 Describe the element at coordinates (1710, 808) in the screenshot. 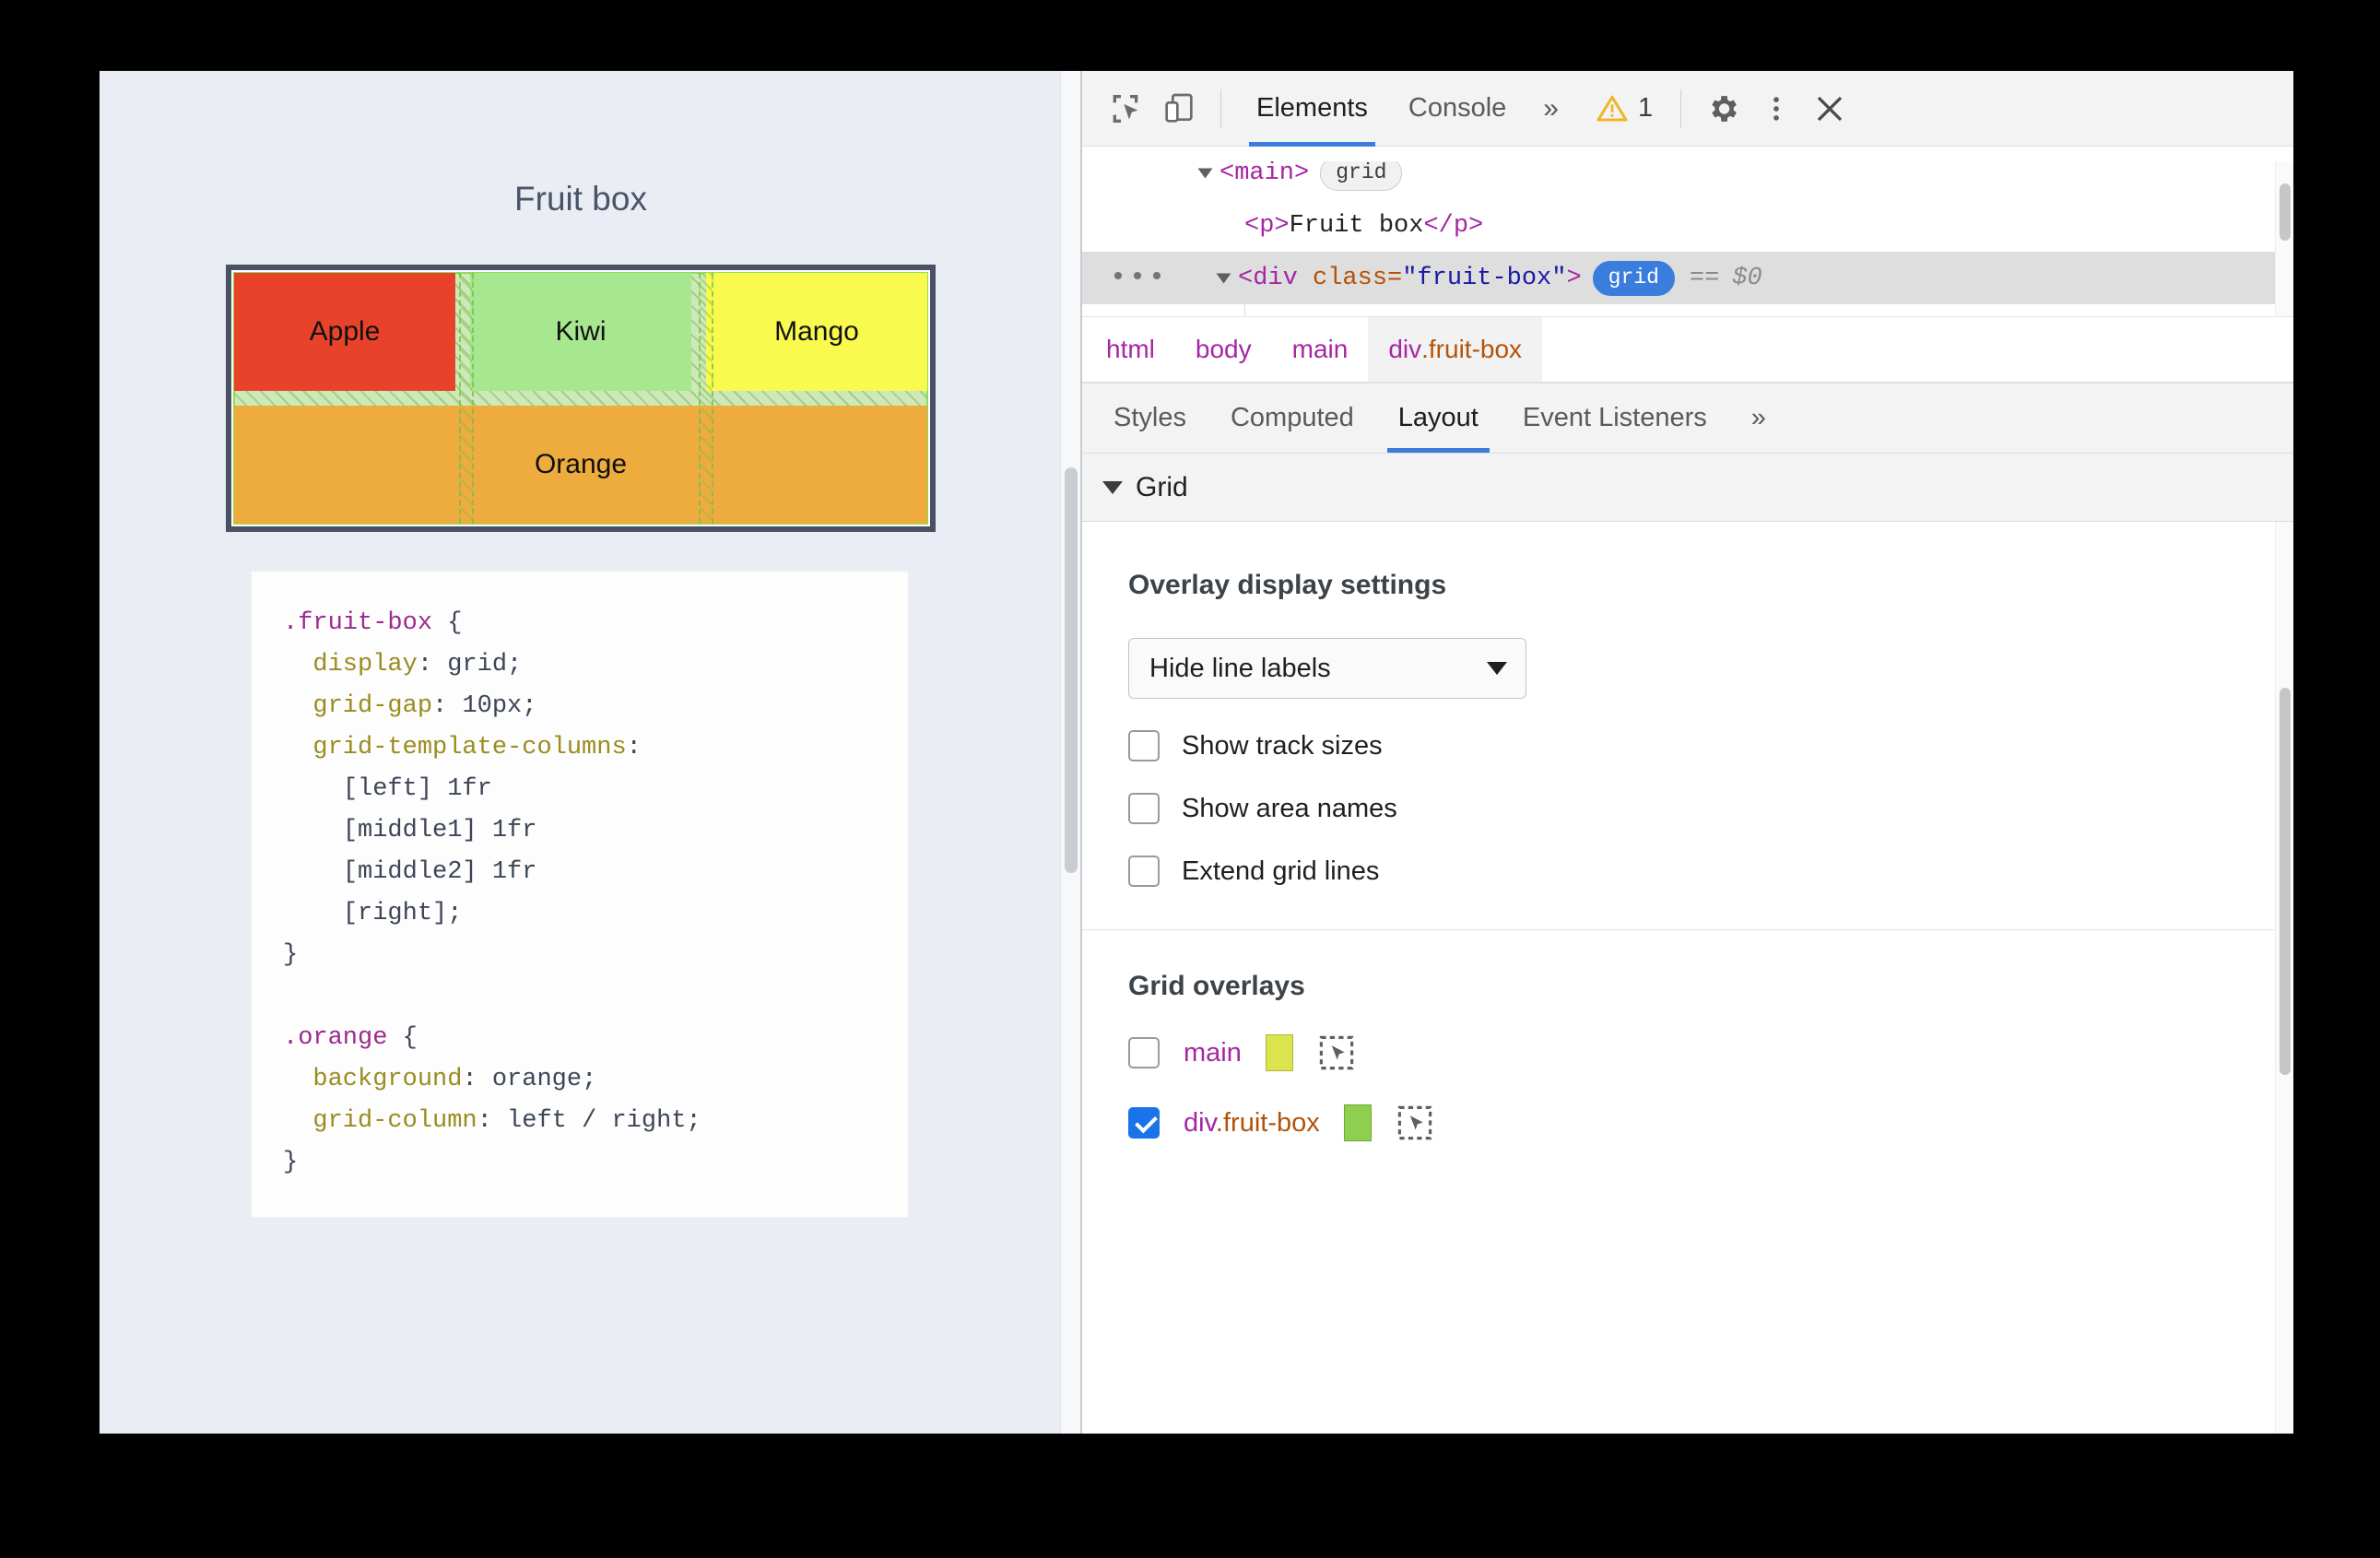

I see `checkbox-row-show-area-names: Show area names` at that location.